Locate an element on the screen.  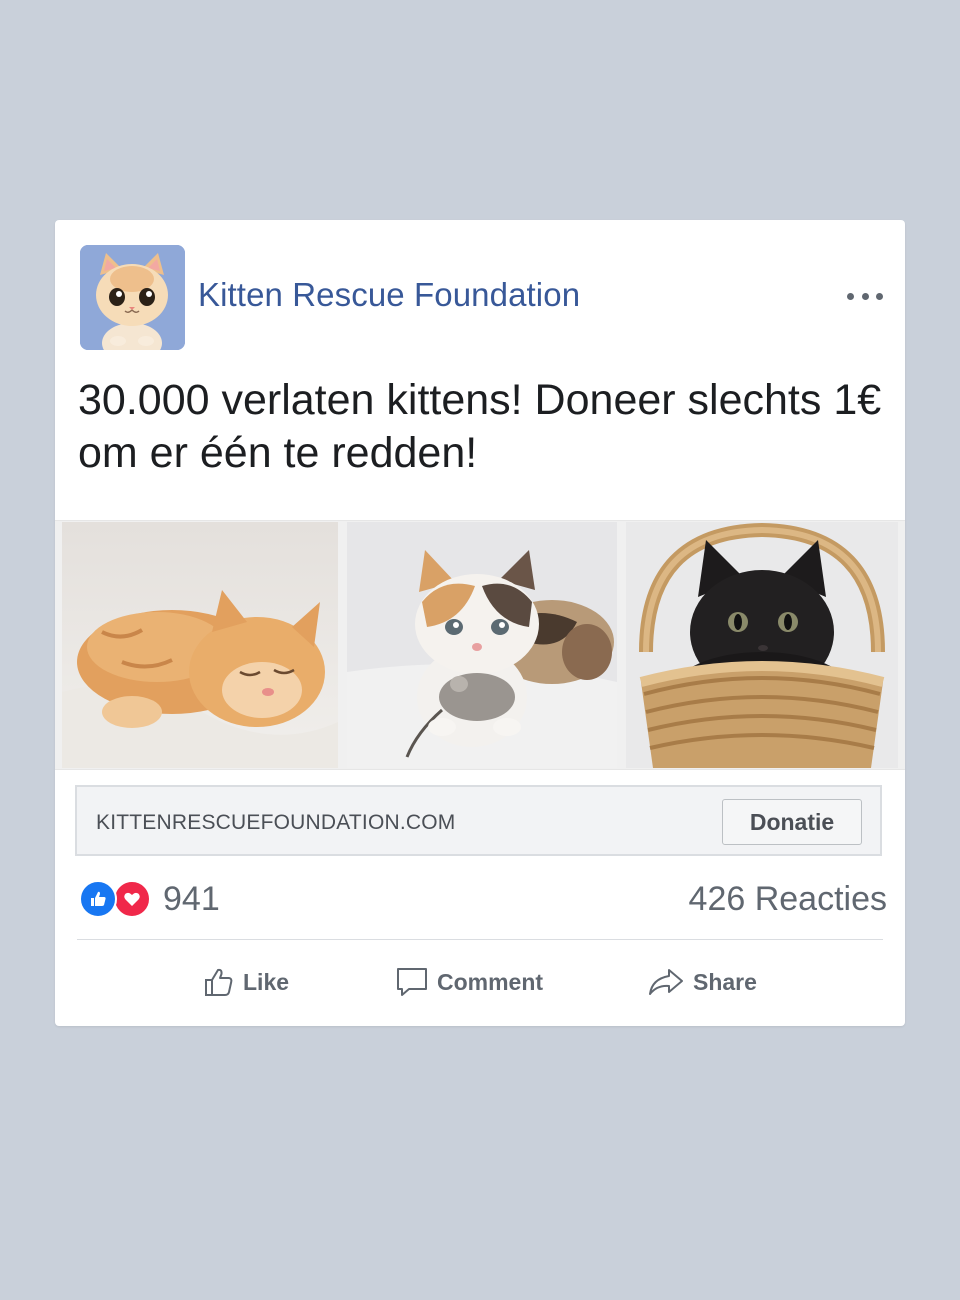
comment-icon is located at coordinates (412, 982).